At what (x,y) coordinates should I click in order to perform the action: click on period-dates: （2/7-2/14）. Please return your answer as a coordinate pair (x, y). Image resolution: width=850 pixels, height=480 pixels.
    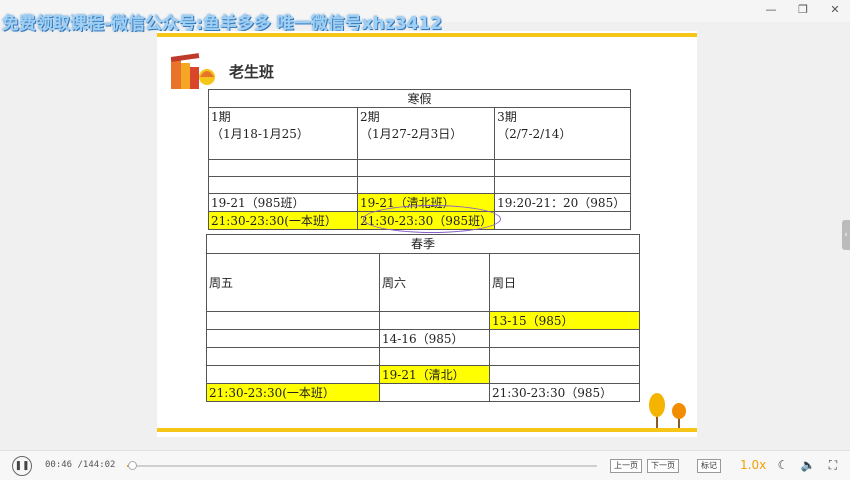
    Looking at the image, I should click on (534, 134).